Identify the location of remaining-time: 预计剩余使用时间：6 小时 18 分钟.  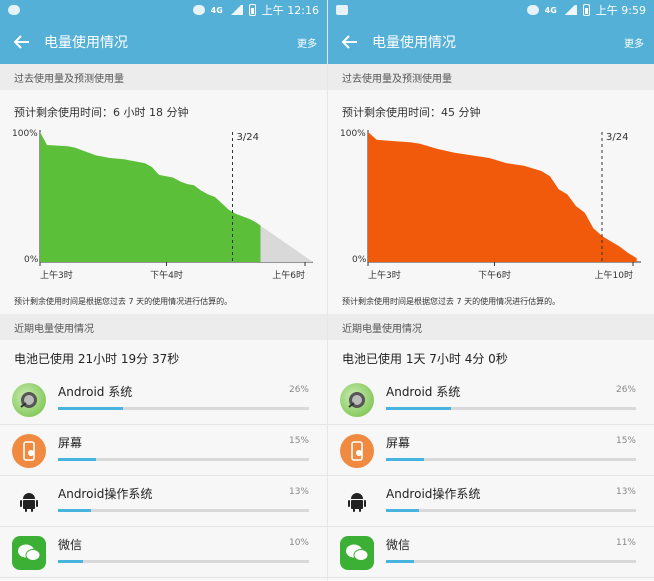
(101, 112).